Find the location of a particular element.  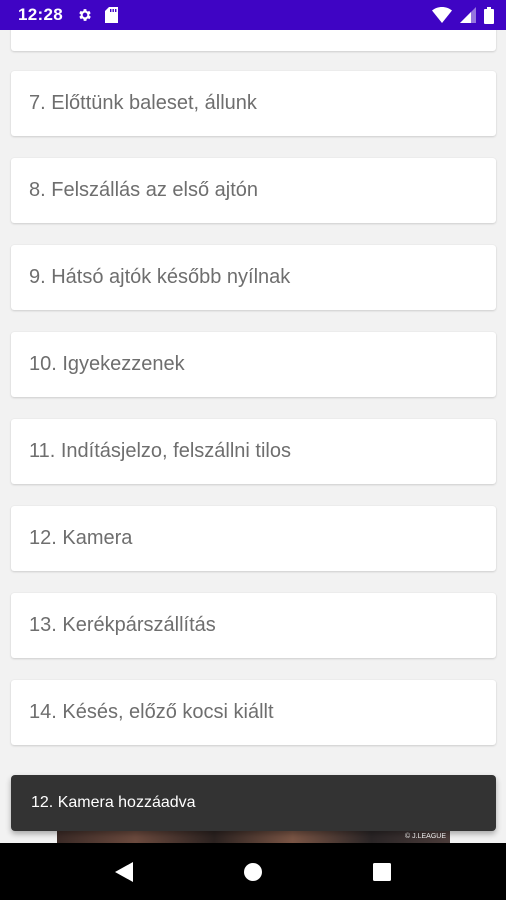

battery-icon is located at coordinates (489, 15).